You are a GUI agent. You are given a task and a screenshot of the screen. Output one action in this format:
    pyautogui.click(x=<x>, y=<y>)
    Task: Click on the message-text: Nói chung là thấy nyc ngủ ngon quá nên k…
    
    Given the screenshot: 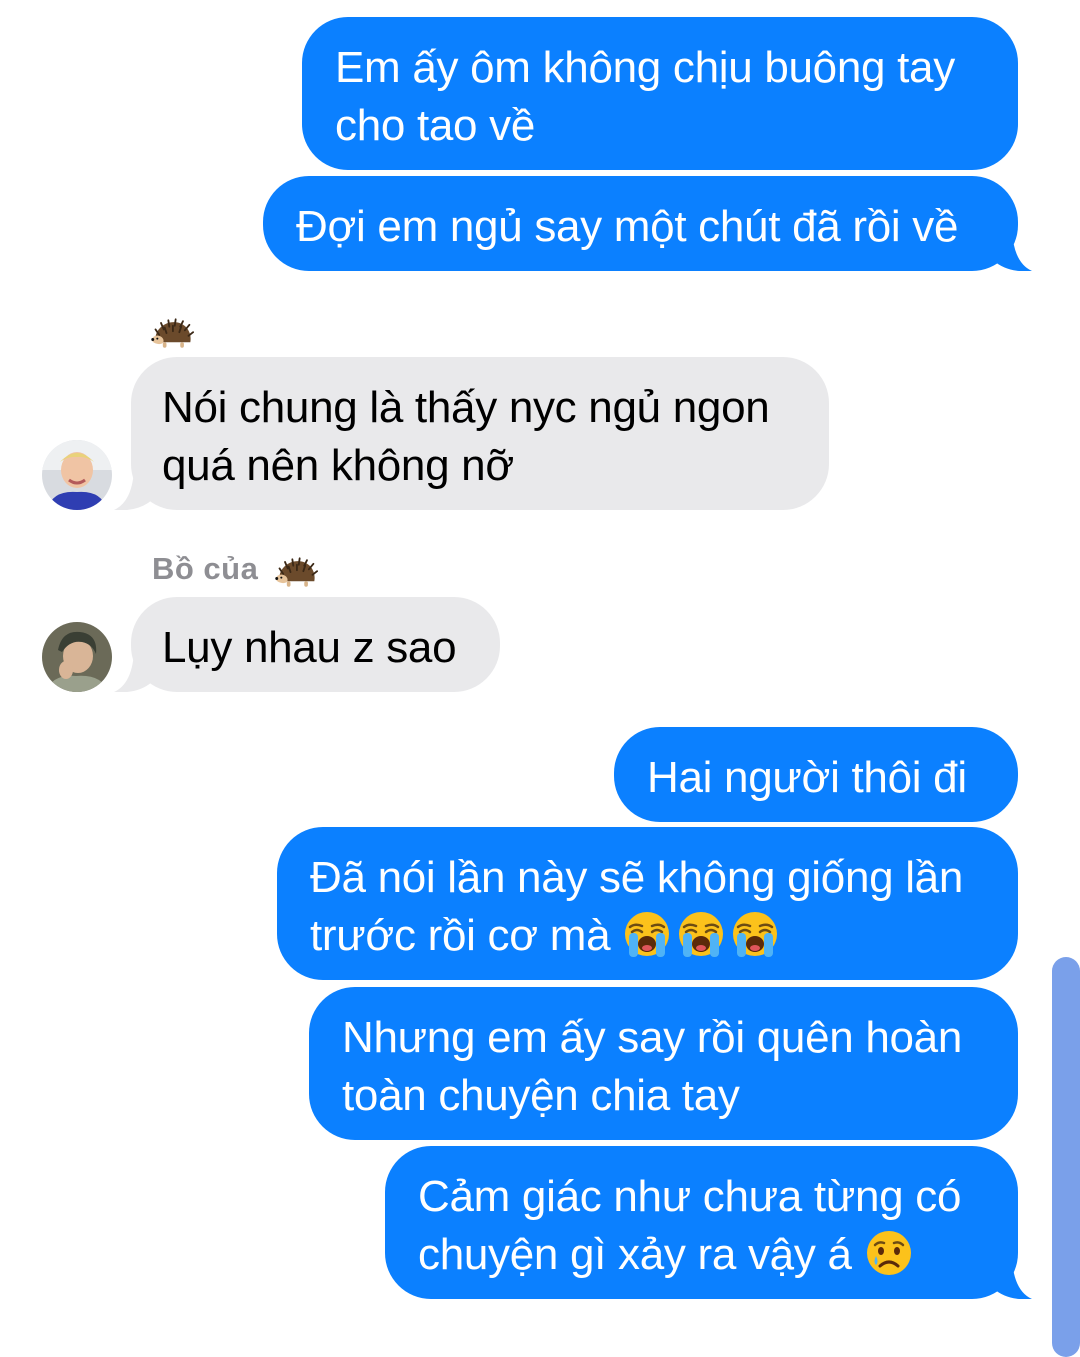 What is the action you would take?
    pyautogui.click(x=466, y=436)
    